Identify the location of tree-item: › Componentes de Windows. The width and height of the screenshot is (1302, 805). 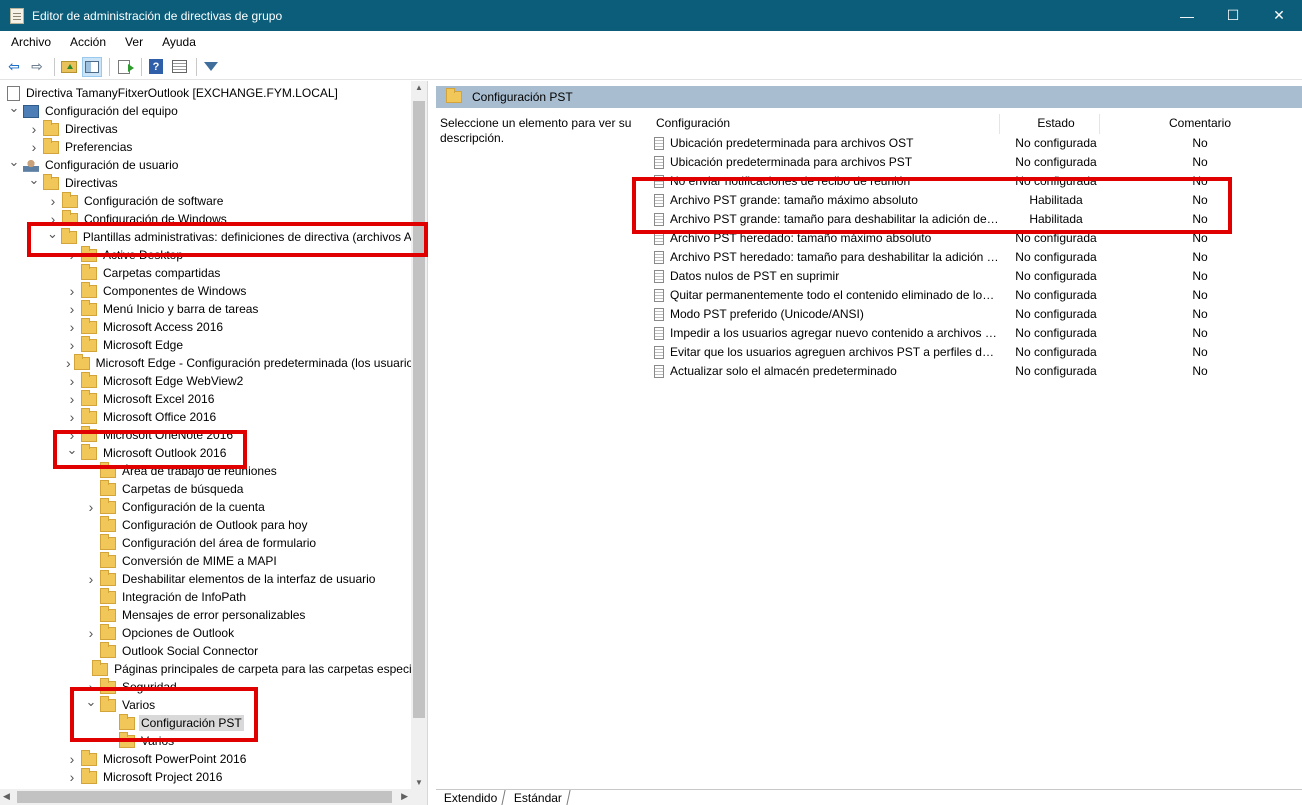
(246, 290).